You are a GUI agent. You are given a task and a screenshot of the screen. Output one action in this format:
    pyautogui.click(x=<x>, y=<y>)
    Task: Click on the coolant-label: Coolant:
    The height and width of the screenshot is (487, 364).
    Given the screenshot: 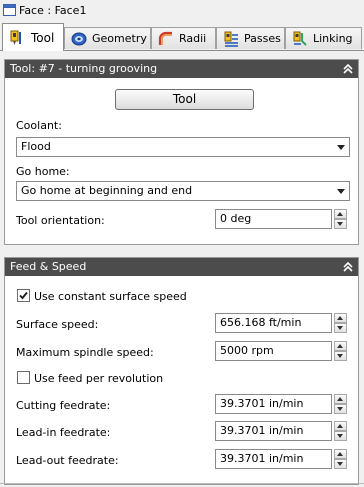 What is the action you would take?
    pyautogui.click(x=39, y=125)
    